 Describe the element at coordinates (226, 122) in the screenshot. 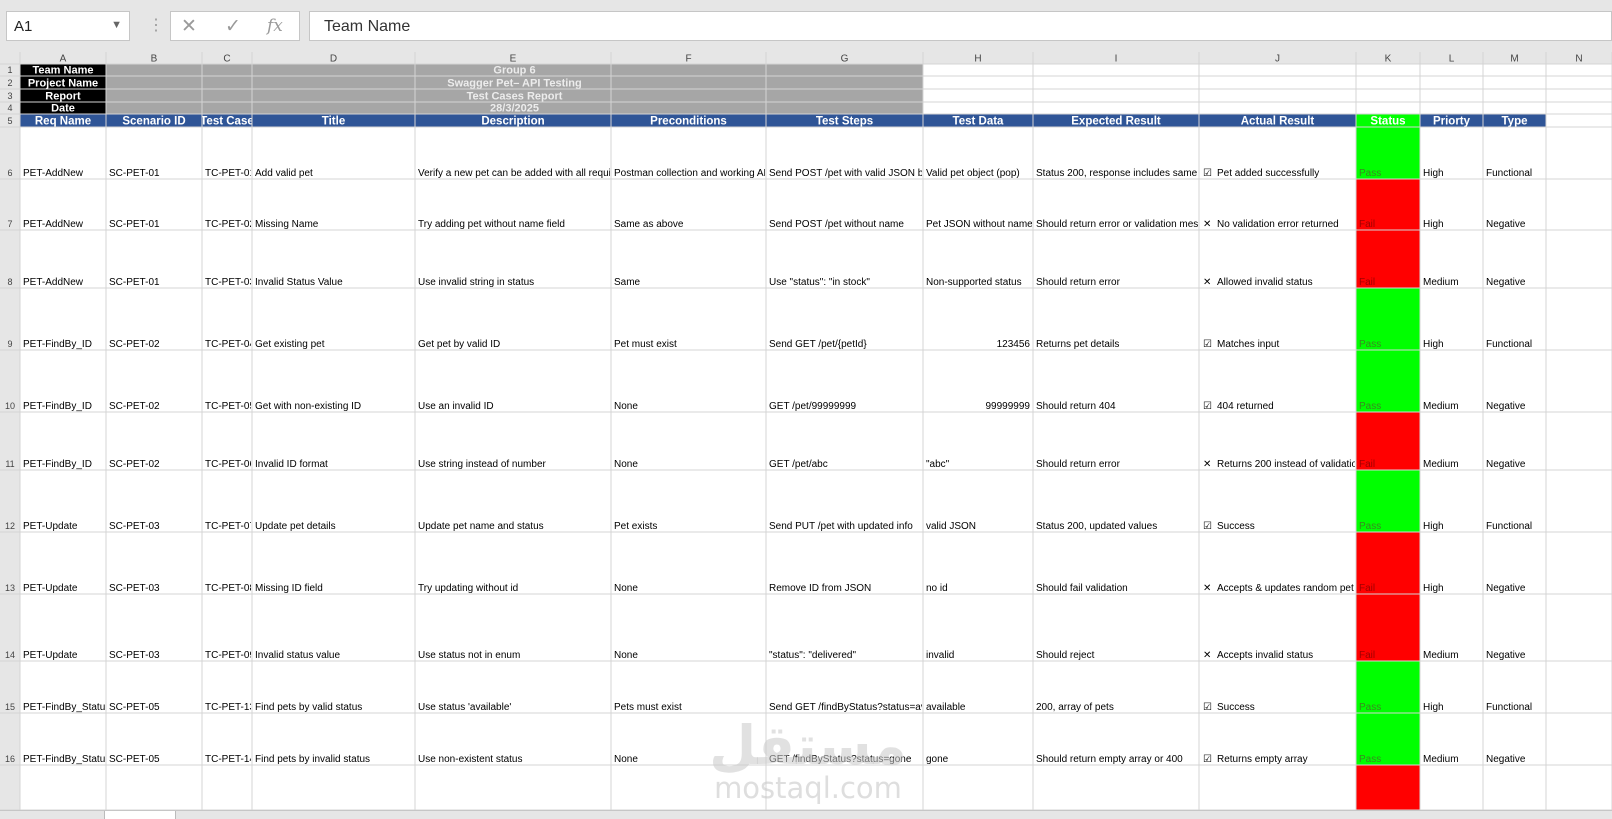

I see `column-header: Test Case` at that location.